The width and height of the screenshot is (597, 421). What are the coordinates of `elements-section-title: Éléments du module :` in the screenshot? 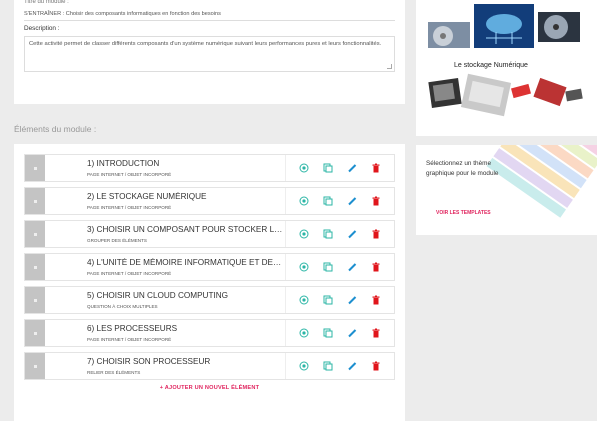 It's located at (55, 129).